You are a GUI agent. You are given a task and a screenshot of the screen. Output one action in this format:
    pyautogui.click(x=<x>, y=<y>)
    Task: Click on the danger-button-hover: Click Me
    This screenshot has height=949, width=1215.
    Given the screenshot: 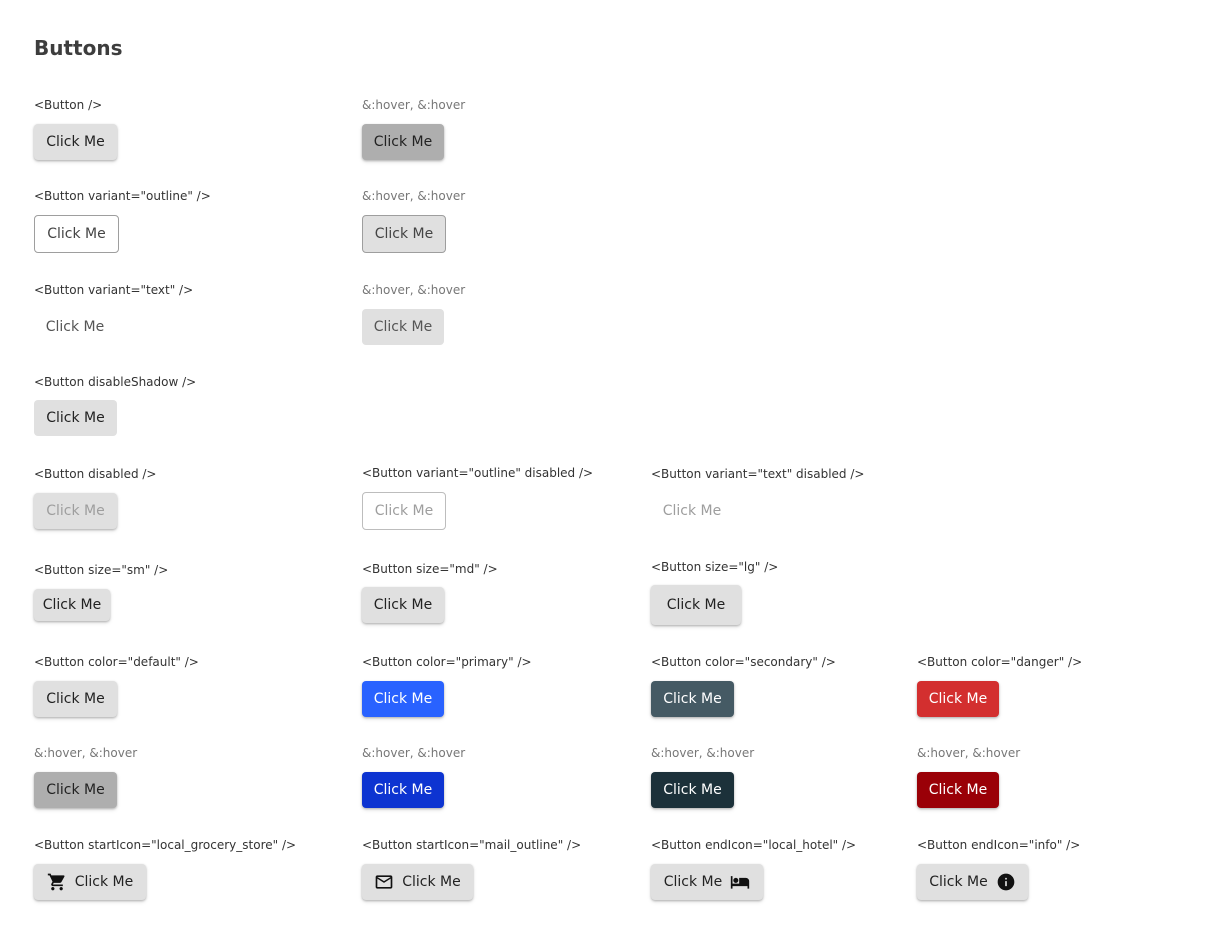 What is the action you would take?
    pyautogui.click(x=958, y=790)
    